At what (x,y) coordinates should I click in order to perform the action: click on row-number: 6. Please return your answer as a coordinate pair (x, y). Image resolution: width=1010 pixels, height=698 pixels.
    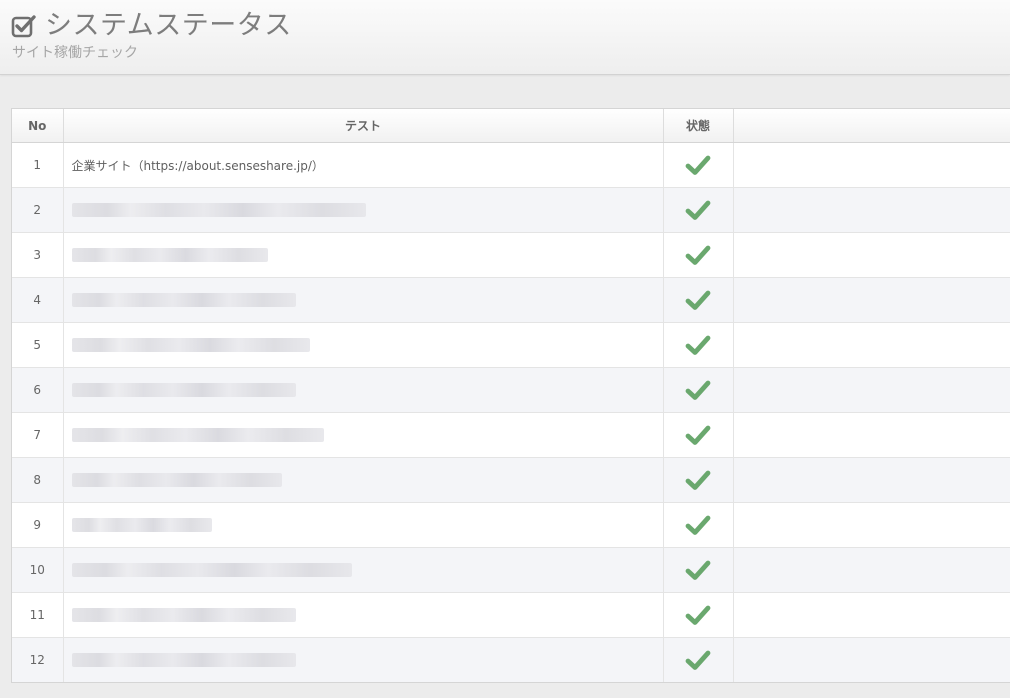
    Looking at the image, I should click on (38, 390).